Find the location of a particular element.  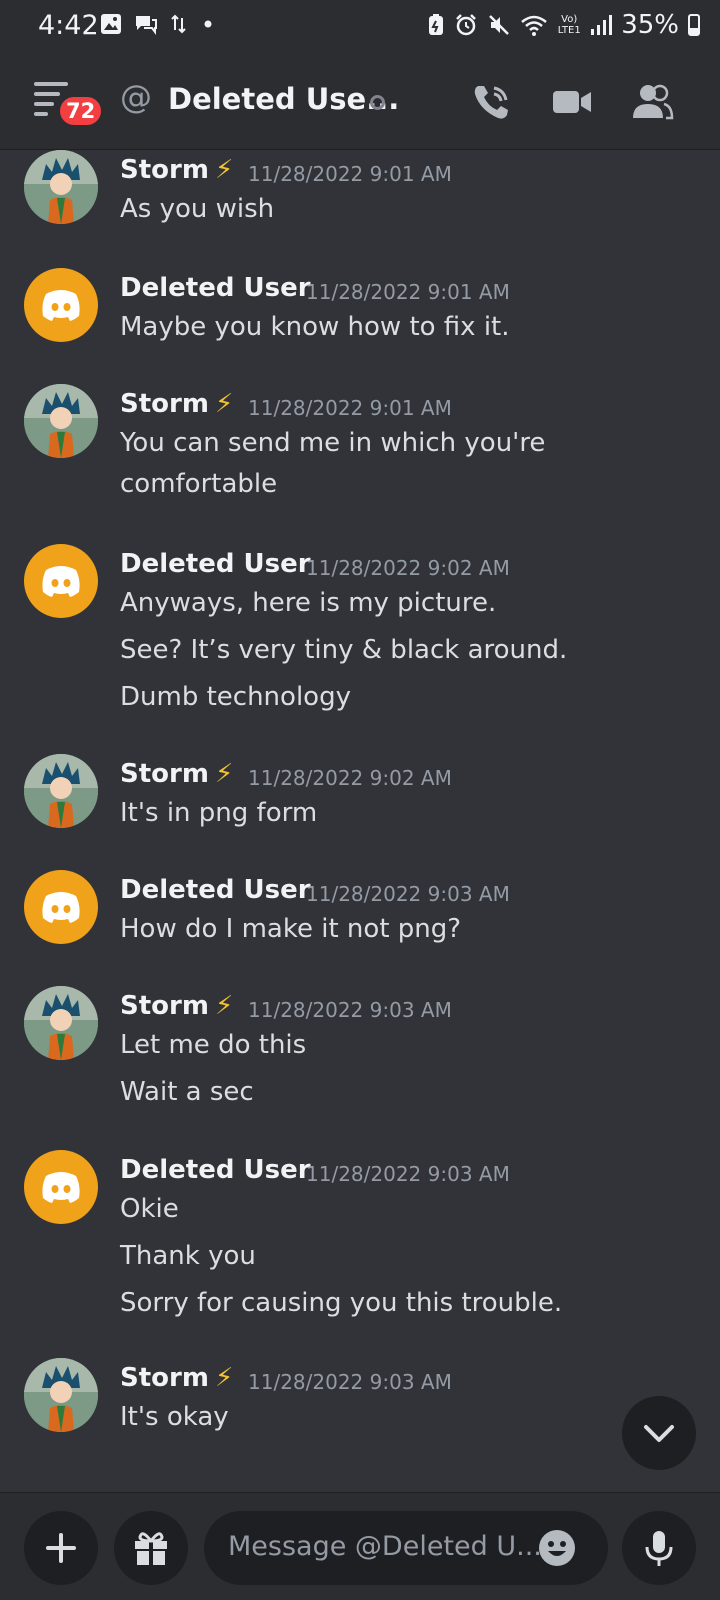

image-icon is located at coordinates (111, 24).